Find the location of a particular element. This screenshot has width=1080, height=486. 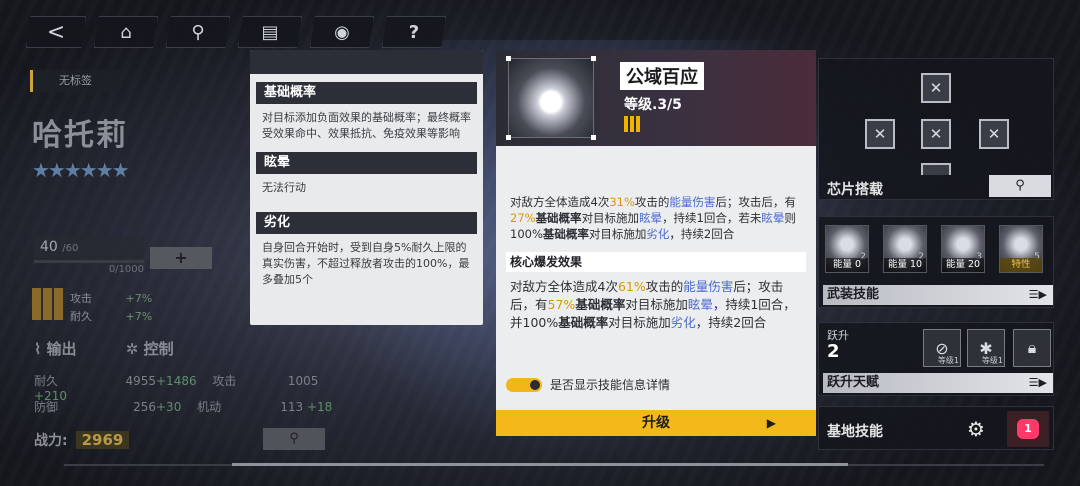

heart-icon: 1 is located at coordinates (1028, 429).